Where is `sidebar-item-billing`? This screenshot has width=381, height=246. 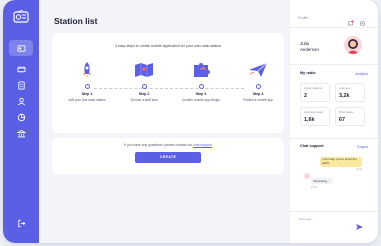
sidebar-item-billing is located at coordinates (21, 133).